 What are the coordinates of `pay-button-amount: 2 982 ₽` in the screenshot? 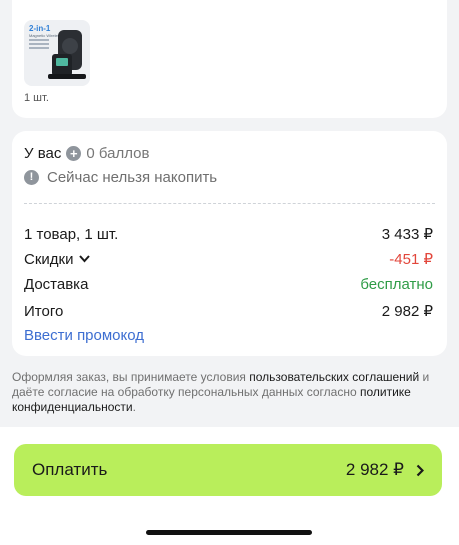 It's located at (374, 469).